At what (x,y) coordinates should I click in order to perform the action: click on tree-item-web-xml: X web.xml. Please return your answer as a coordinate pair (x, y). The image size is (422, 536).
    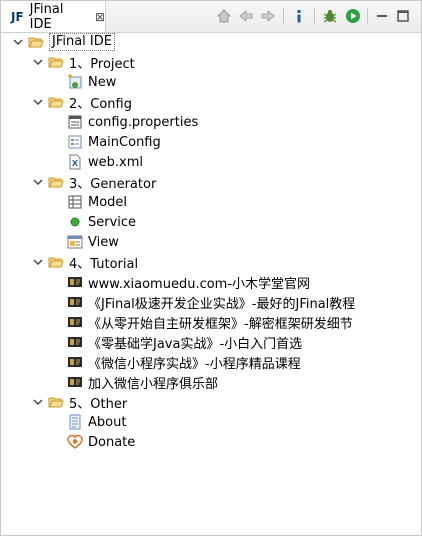
    Looking at the image, I should click on (105, 162).